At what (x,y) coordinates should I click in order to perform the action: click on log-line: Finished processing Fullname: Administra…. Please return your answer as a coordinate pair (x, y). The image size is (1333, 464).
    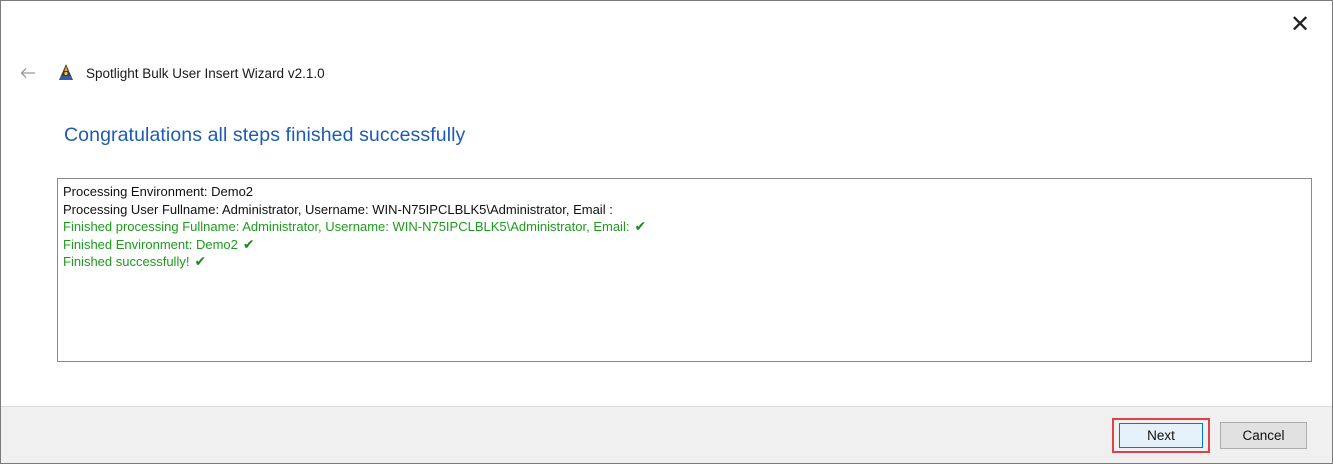
    Looking at the image, I should click on (684, 227).